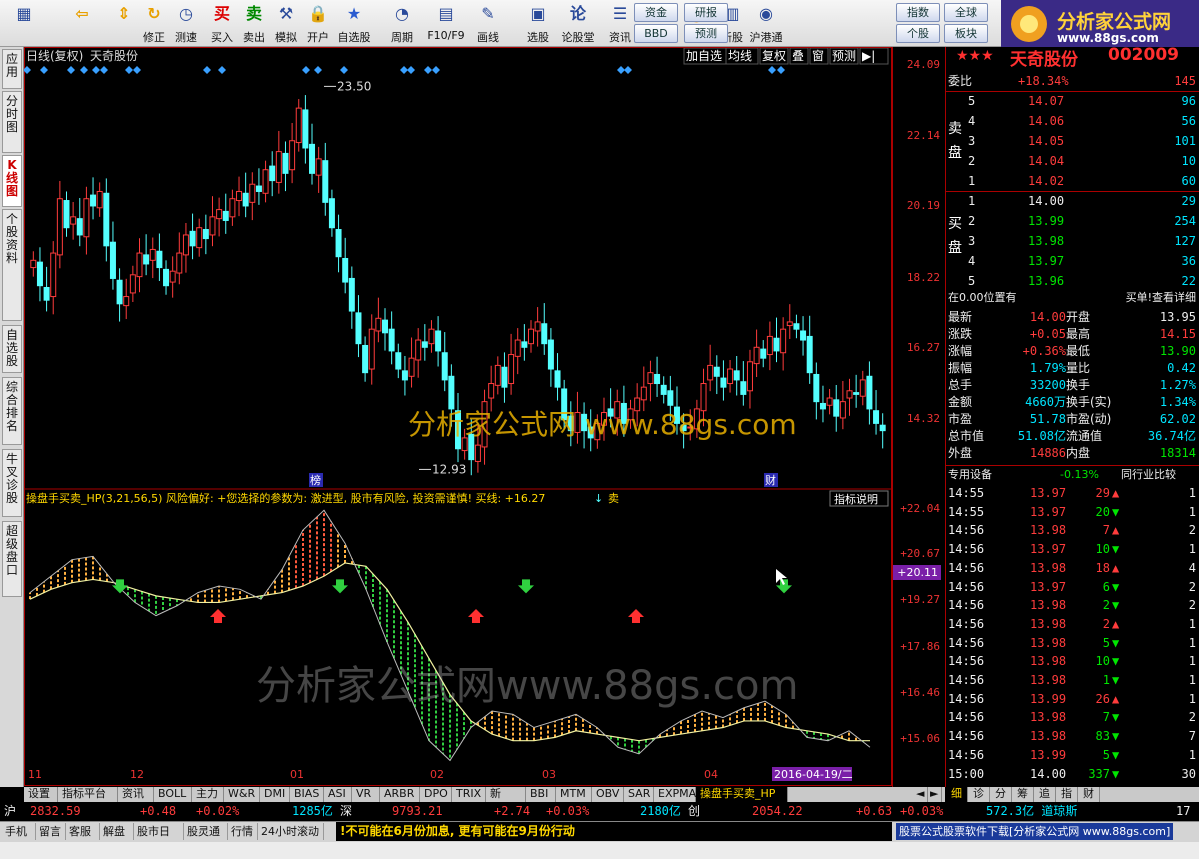 The width and height of the screenshot is (1199, 859). What do you see at coordinates (1148, 474) in the screenshot?
I see `industry-compare-link: 同行业比较` at bounding box center [1148, 474].